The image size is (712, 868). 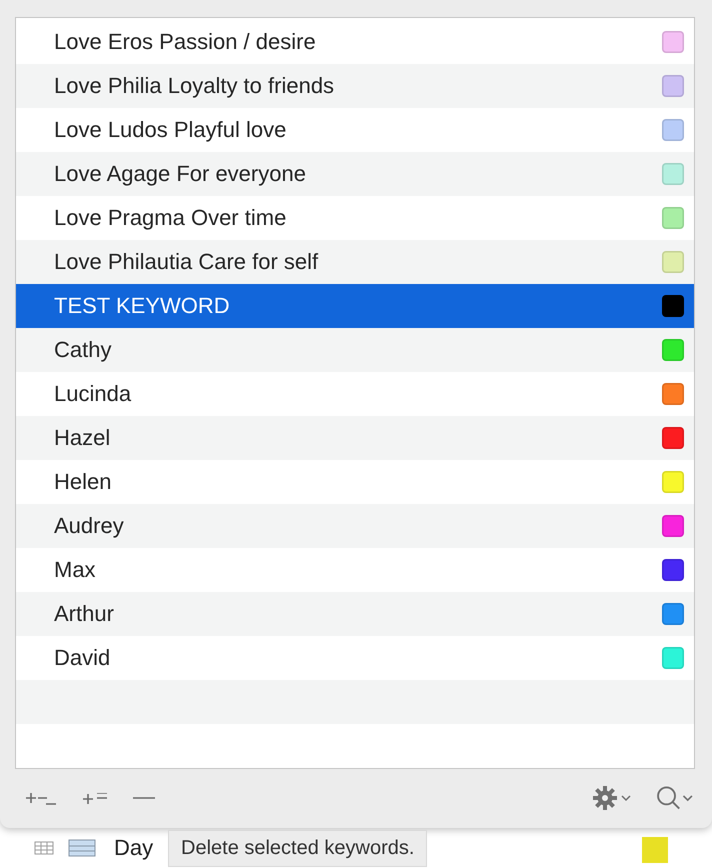 What do you see at coordinates (355, 350) in the screenshot?
I see `keyword-row: Cathy` at bounding box center [355, 350].